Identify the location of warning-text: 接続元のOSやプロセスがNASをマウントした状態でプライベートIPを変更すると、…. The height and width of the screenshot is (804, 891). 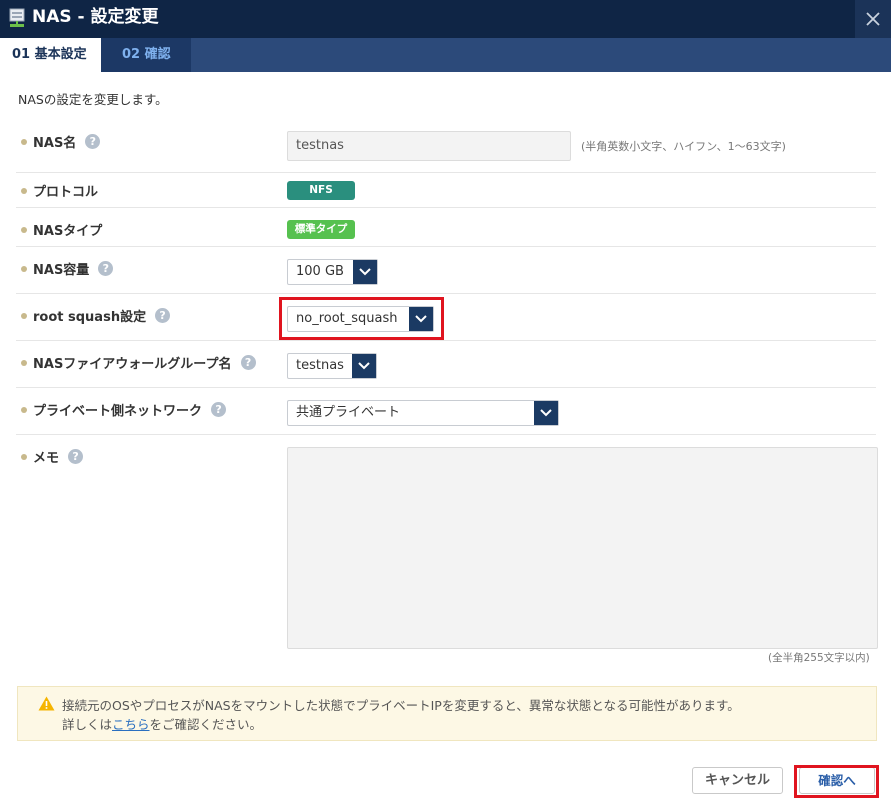
(401, 705).